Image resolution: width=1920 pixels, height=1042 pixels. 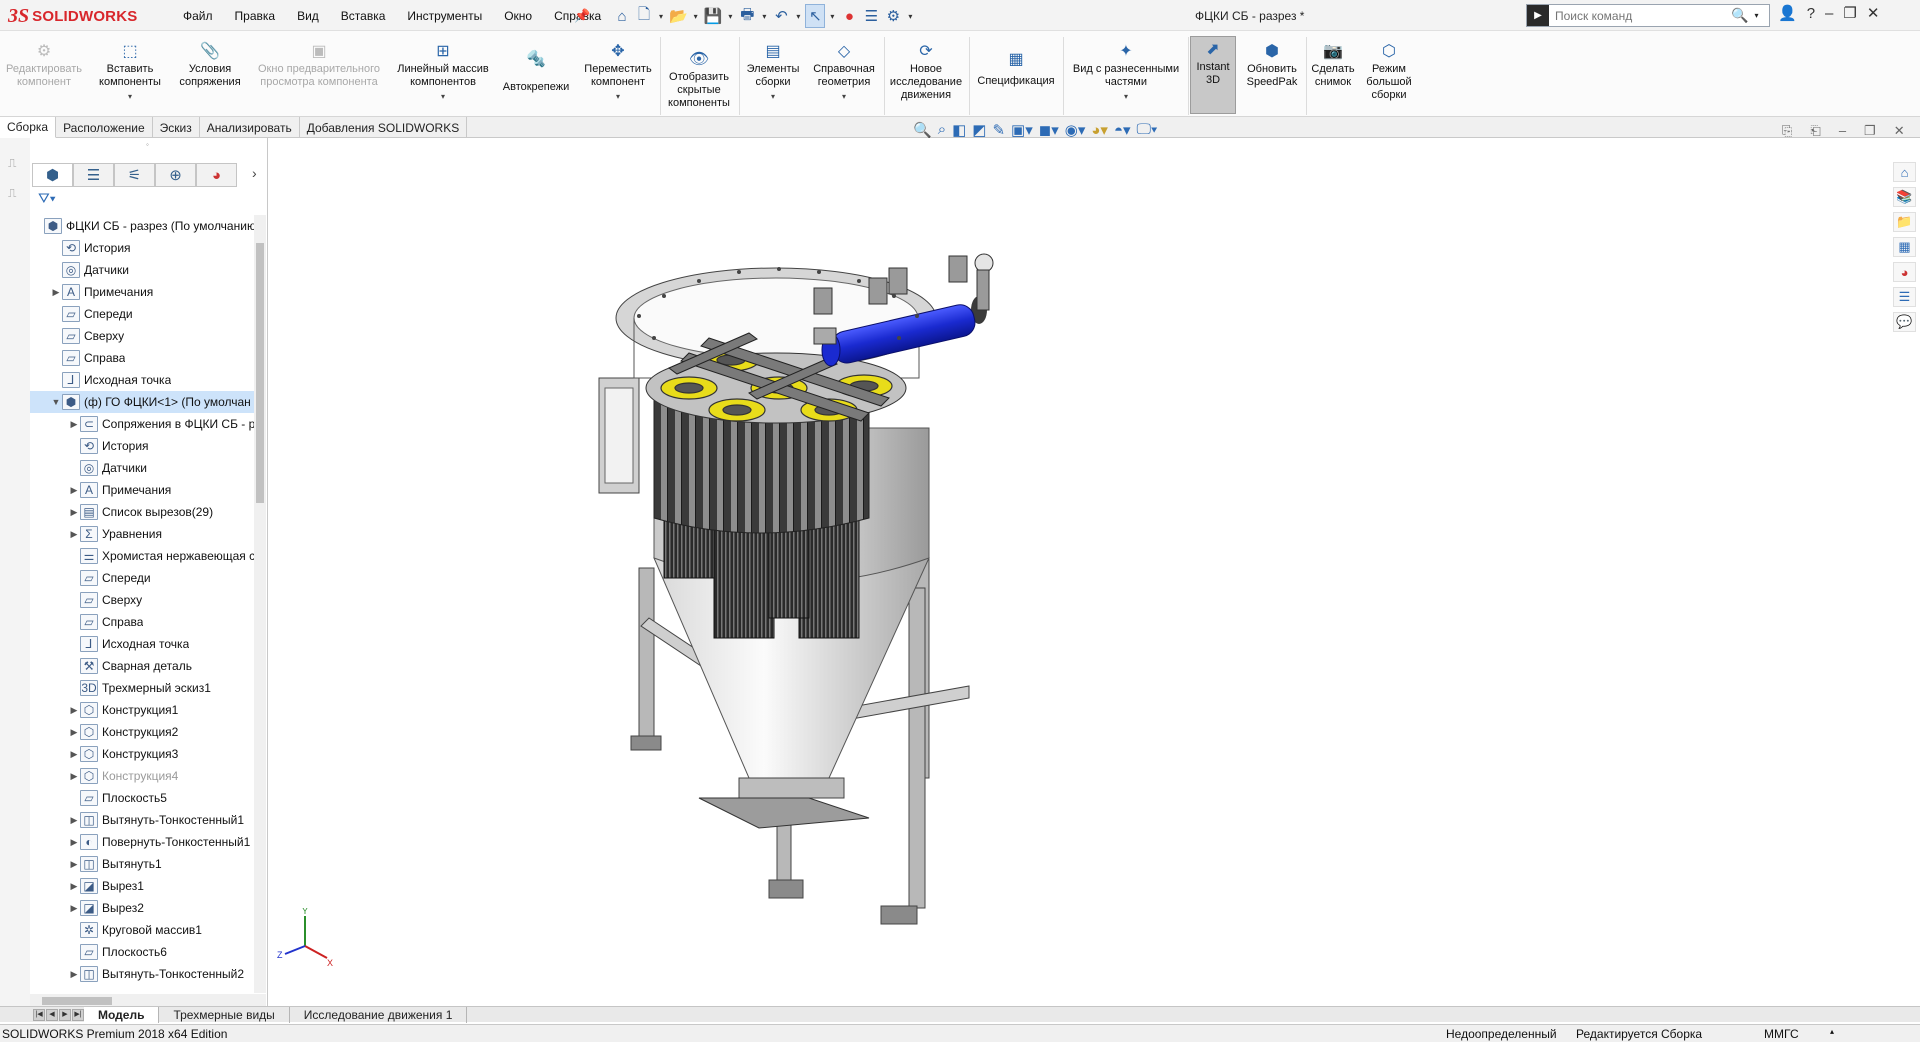 I want to click on tab-assembly: Сборка, so click(x=28, y=127).